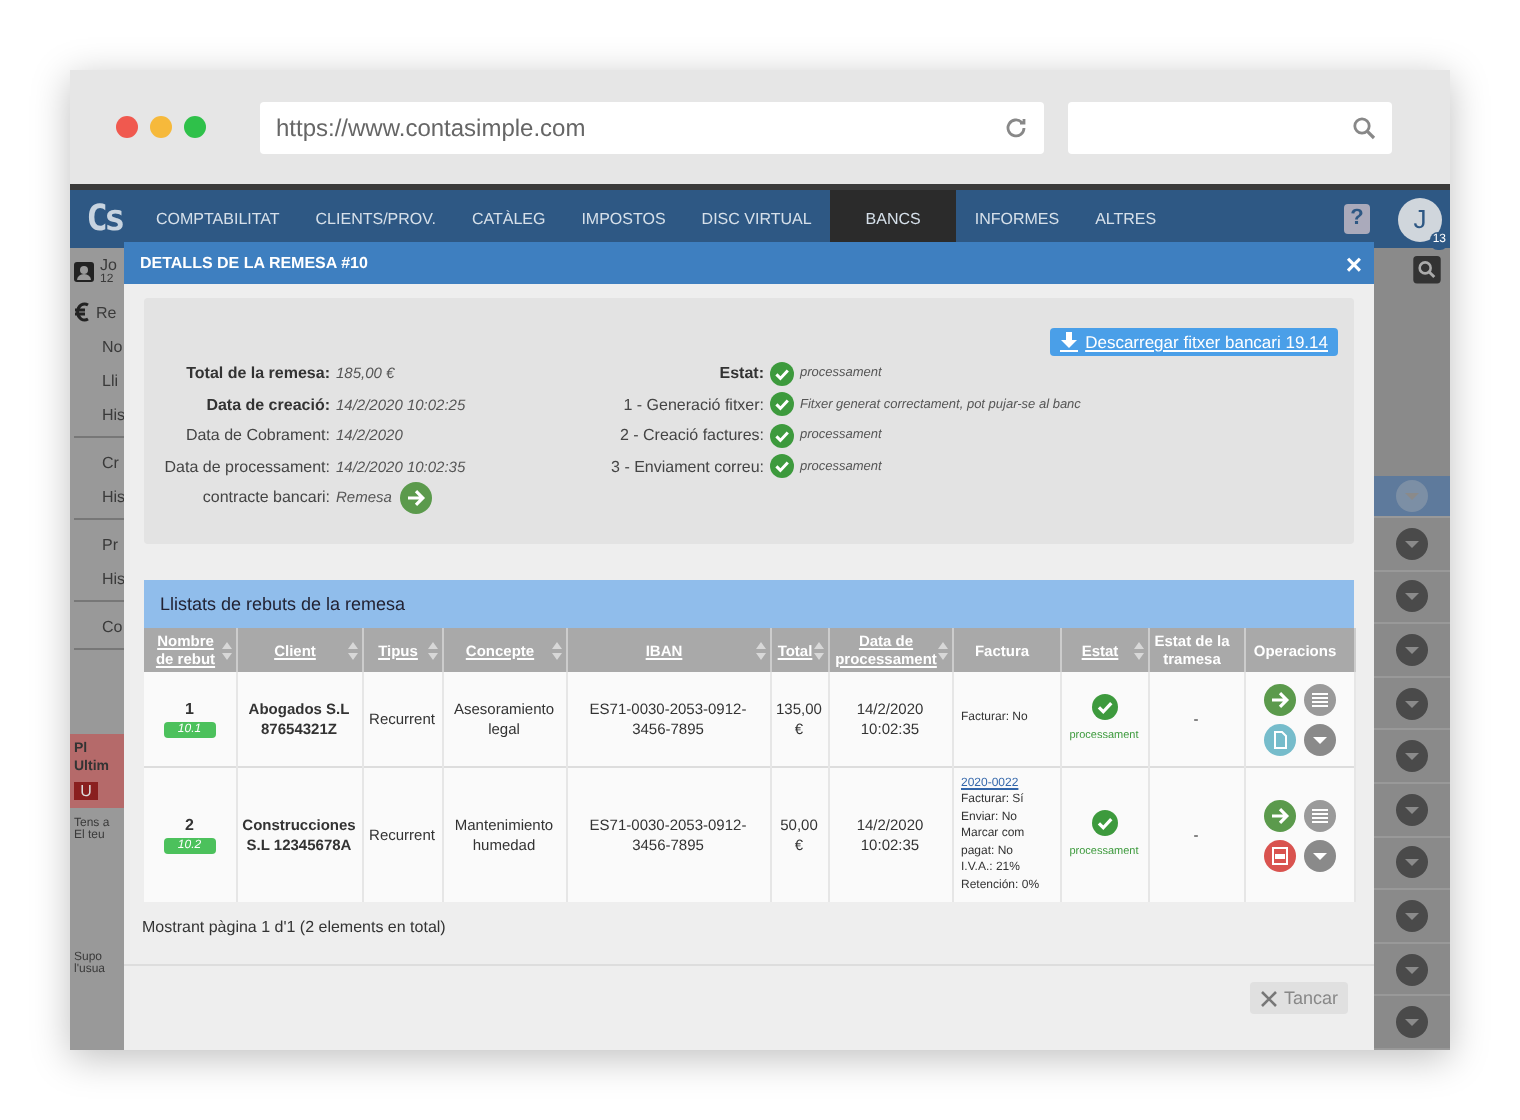 The height and width of the screenshot is (1120, 1520). I want to click on help-button: ?, so click(1357, 219).